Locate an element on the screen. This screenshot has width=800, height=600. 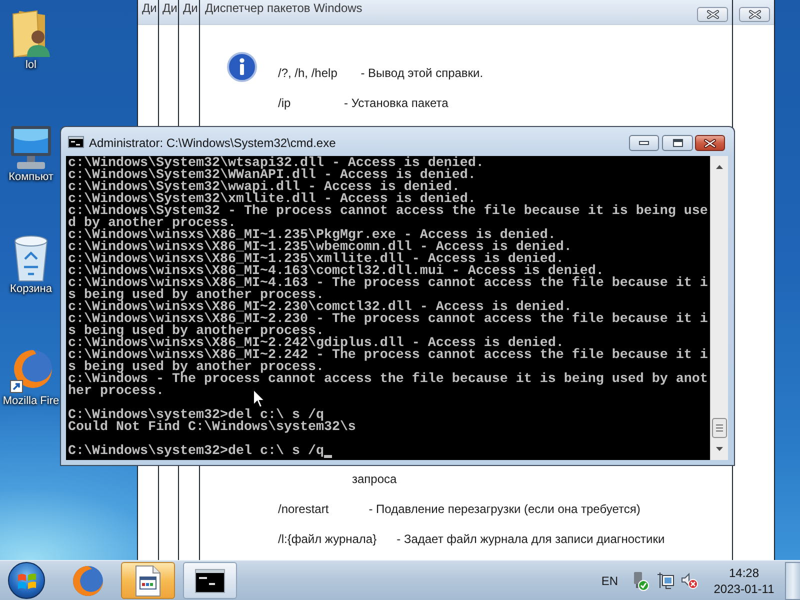
info-icon is located at coordinates (242, 67).